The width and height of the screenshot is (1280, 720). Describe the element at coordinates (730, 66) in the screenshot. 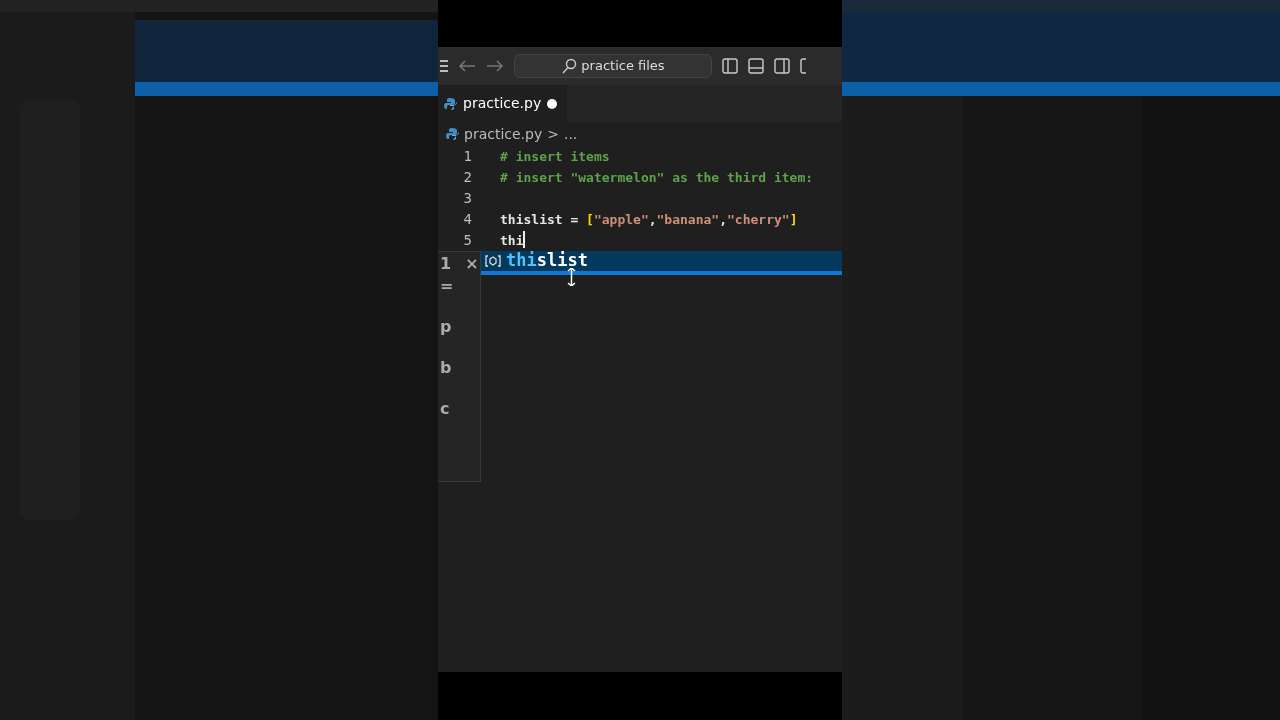

I see `sidebar-toggle-icon` at that location.